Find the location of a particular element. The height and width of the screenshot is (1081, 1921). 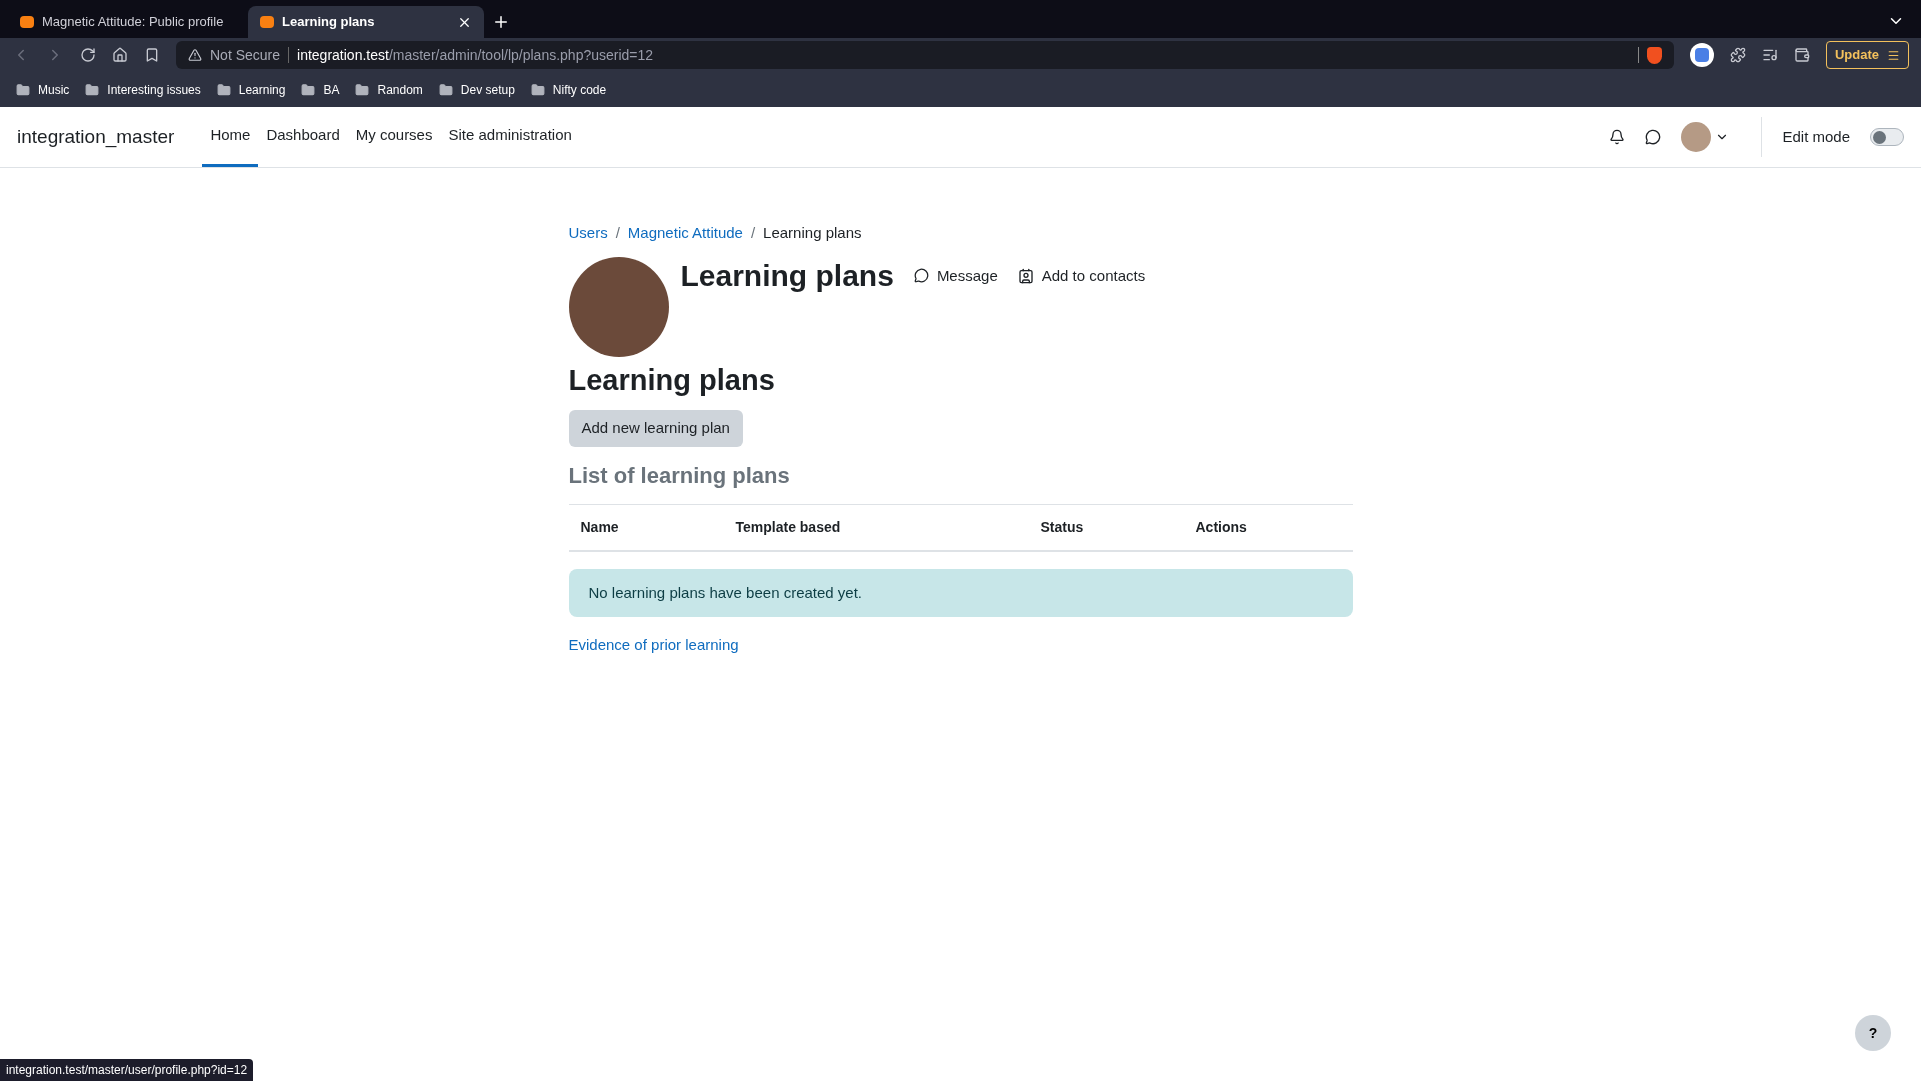

address-bar: Not Secure integration.test/master/admin/tool/lp/plans.php?userid=12 is located at coordinates (925, 55).